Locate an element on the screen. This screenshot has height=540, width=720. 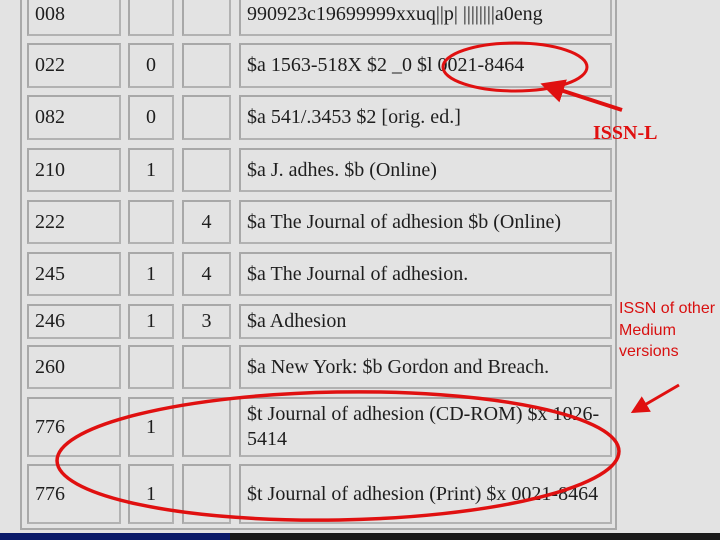
issn-l-highlight-ellipse is located at coordinates (515, 67).